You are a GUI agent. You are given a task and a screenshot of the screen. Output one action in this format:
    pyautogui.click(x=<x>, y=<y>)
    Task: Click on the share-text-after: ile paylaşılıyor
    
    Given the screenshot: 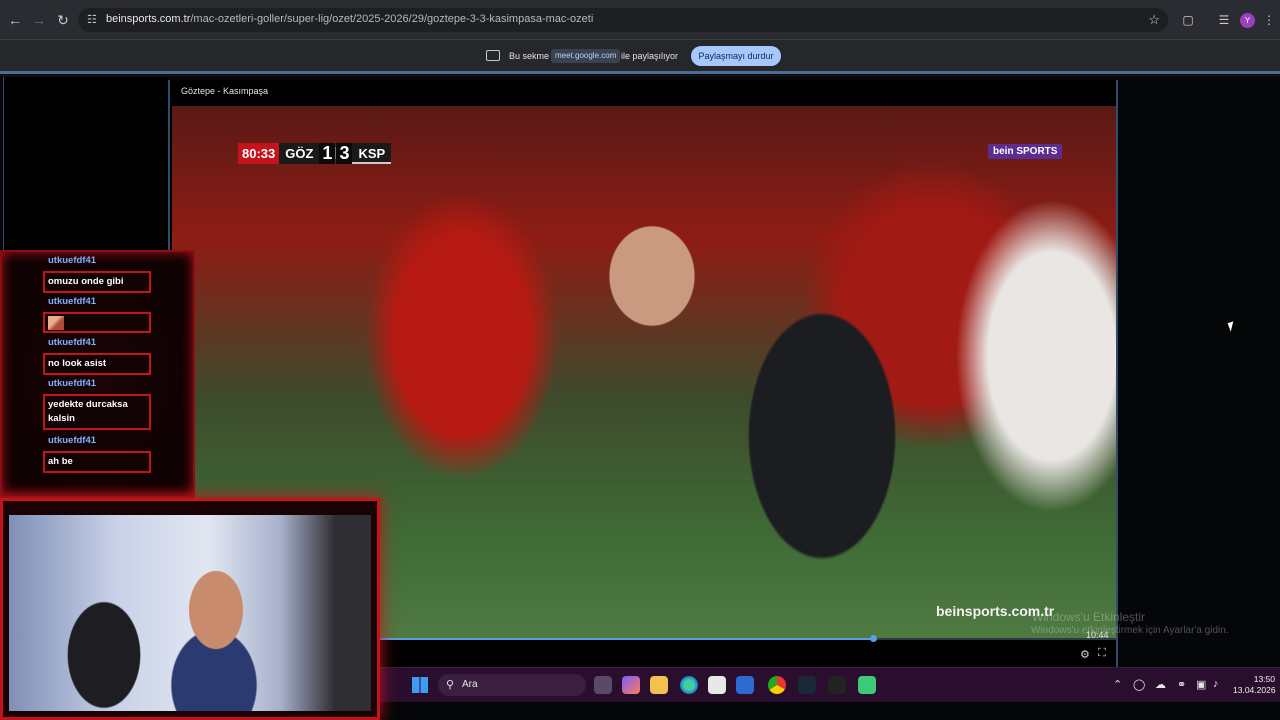 What is the action you would take?
    pyautogui.click(x=650, y=56)
    